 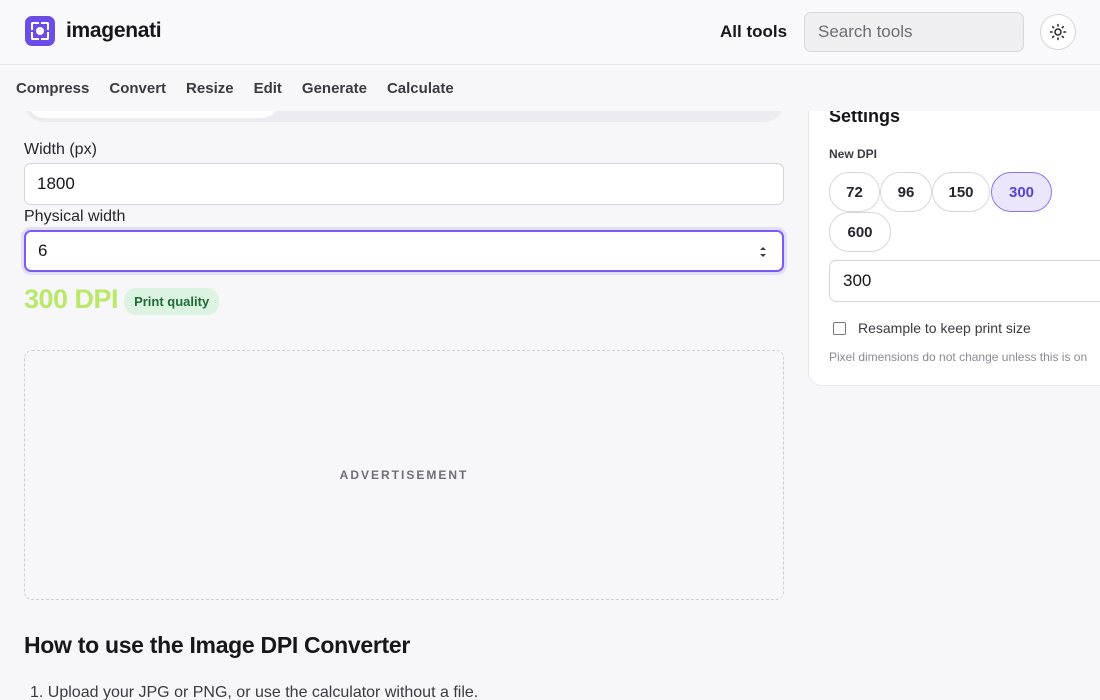 What do you see at coordinates (43, 250) in the screenshot?
I see `physical-width-value: 6` at bounding box center [43, 250].